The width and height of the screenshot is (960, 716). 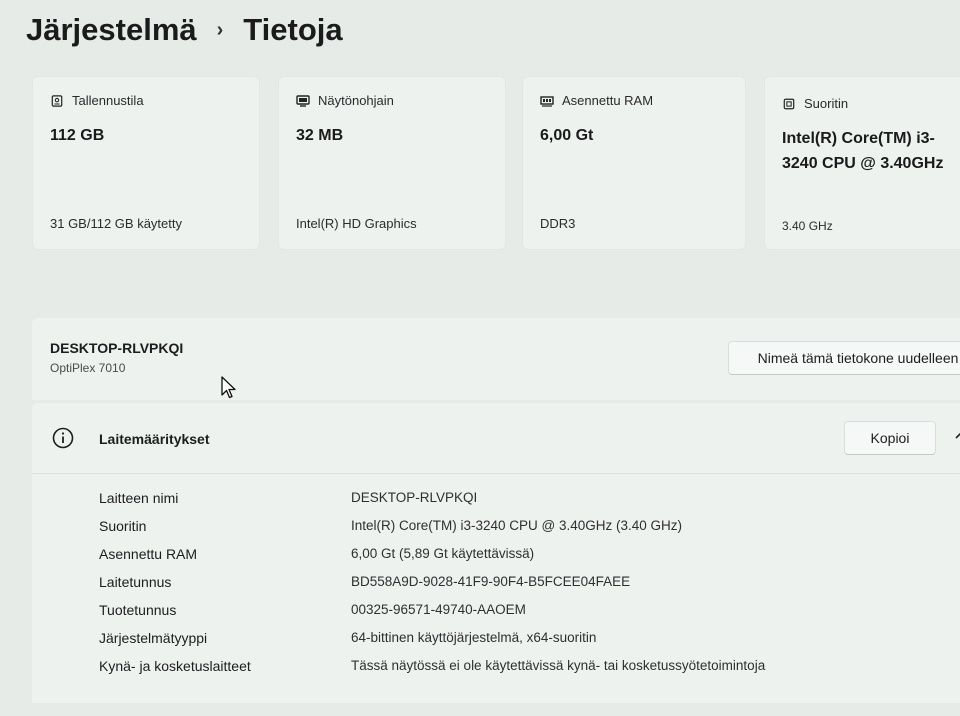 I want to click on storage-icon, so click(x=57, y=100).